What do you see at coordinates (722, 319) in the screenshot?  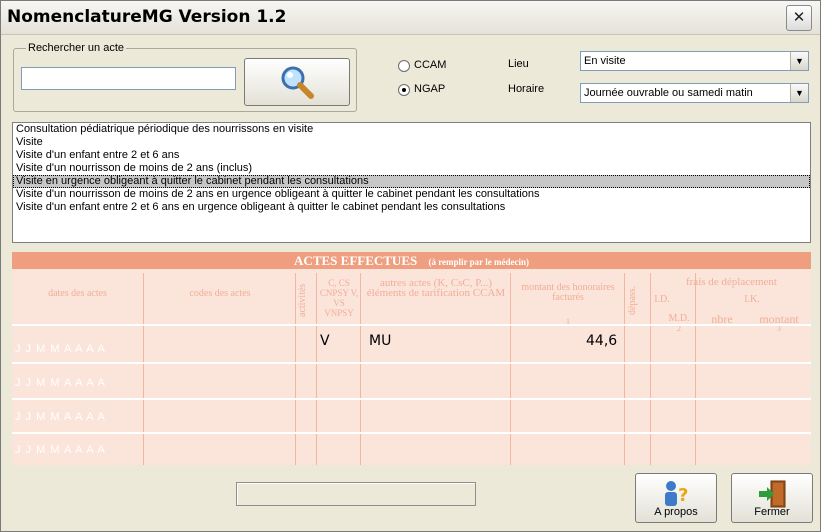 I see `header-ik-nbre: nbre` at bounding box center [722, 319].